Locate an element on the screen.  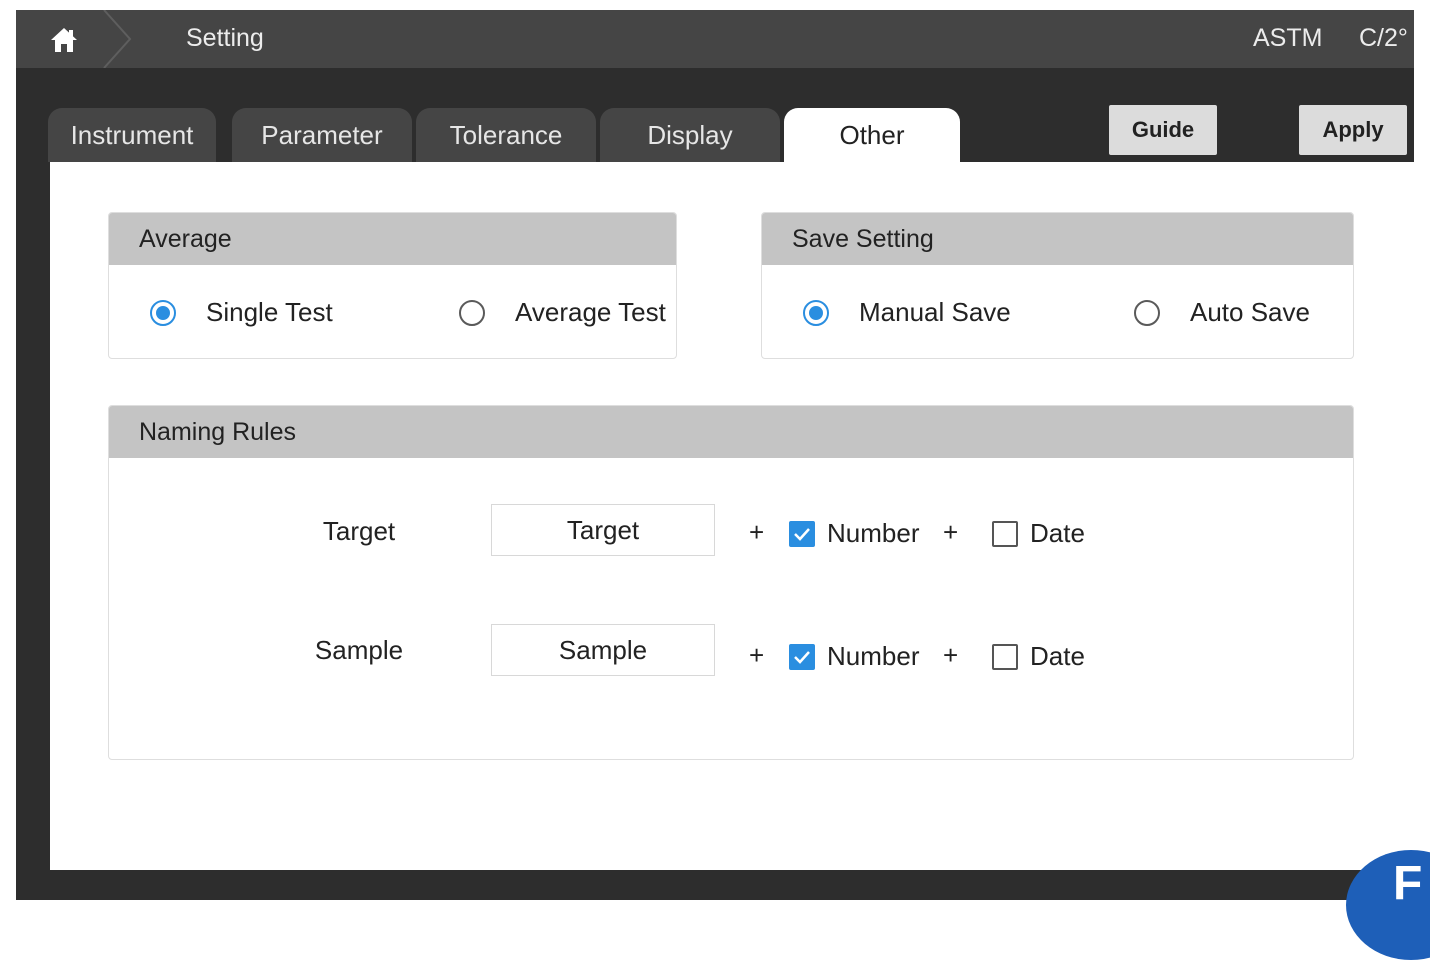
single-test-option: Single Test is located at coordinates (241, 312).